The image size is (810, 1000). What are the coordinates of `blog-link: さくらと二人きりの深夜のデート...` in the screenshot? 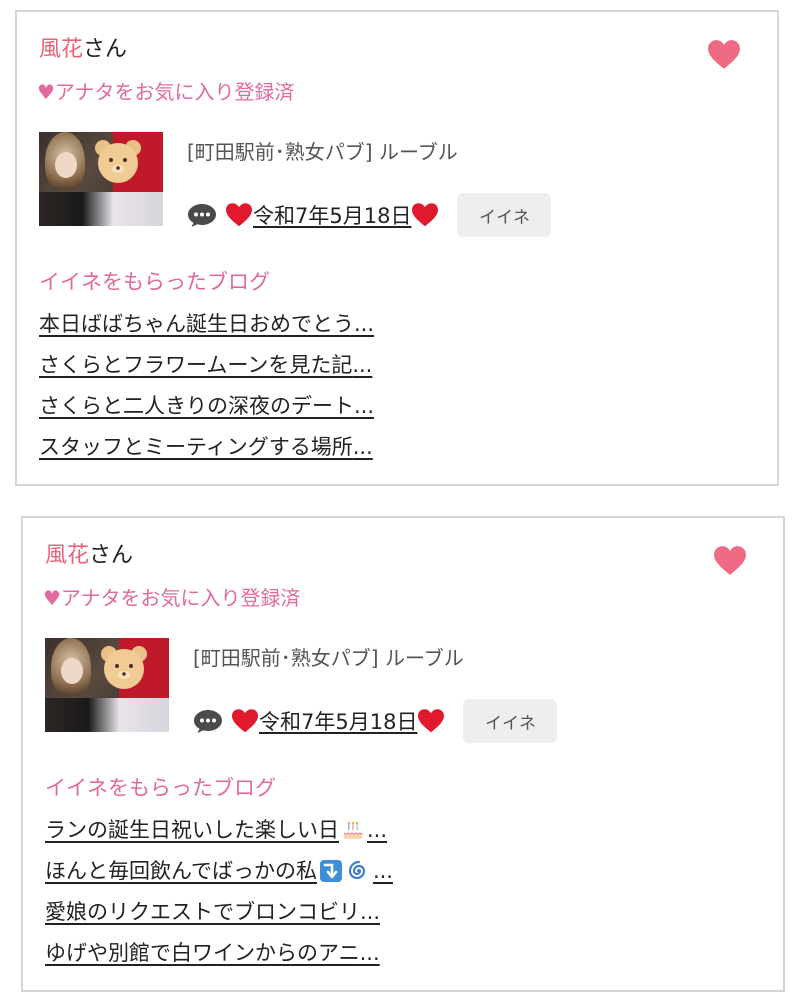 It's located at (206, 406).